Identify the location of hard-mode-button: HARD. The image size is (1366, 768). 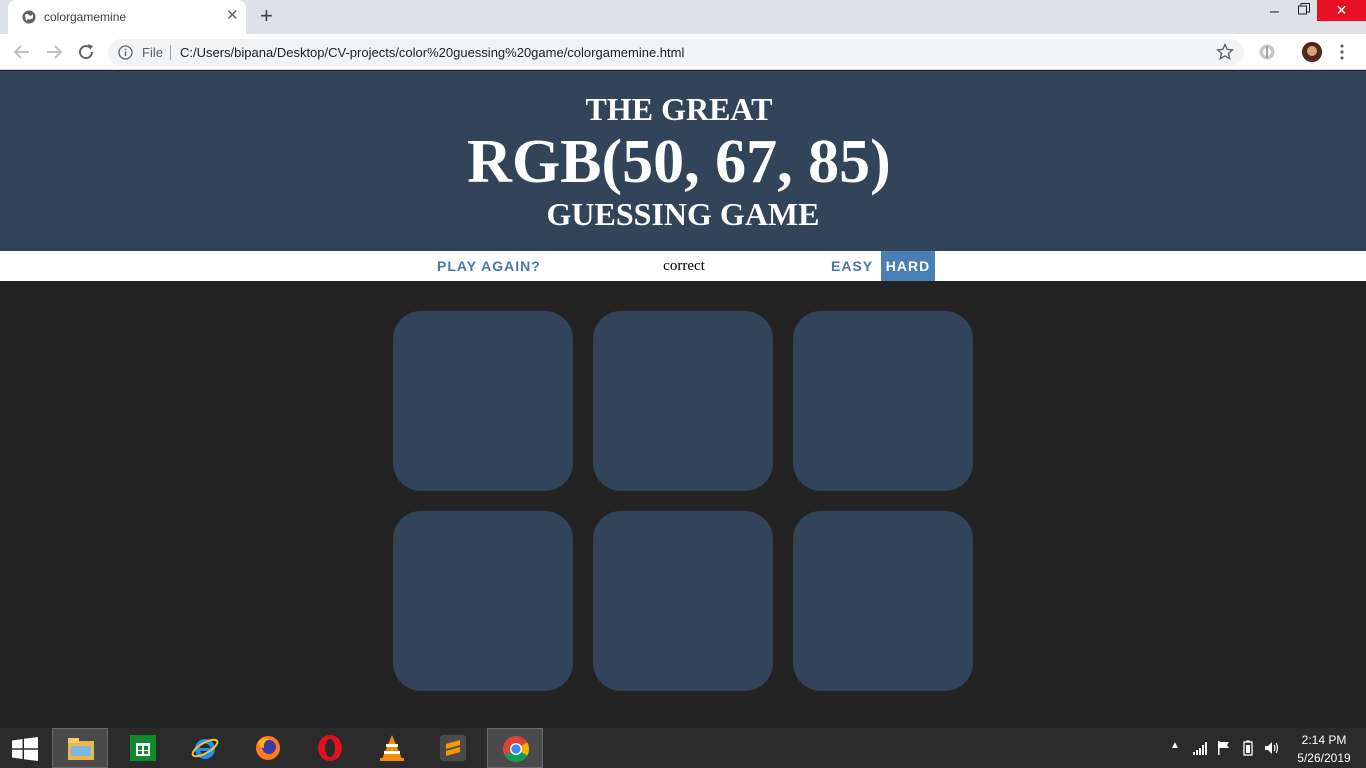
(908, 266).